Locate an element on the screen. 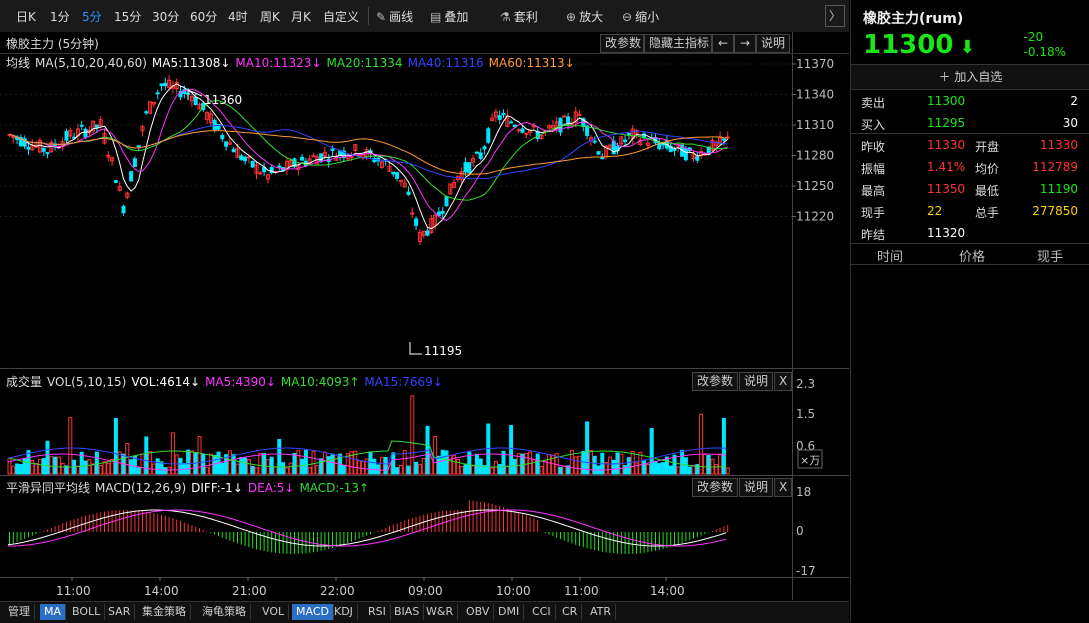 The width and height of the screenshot is (1089, 623). main-panel-button: 隐藏主指标 is located at coordinates (678, 43).